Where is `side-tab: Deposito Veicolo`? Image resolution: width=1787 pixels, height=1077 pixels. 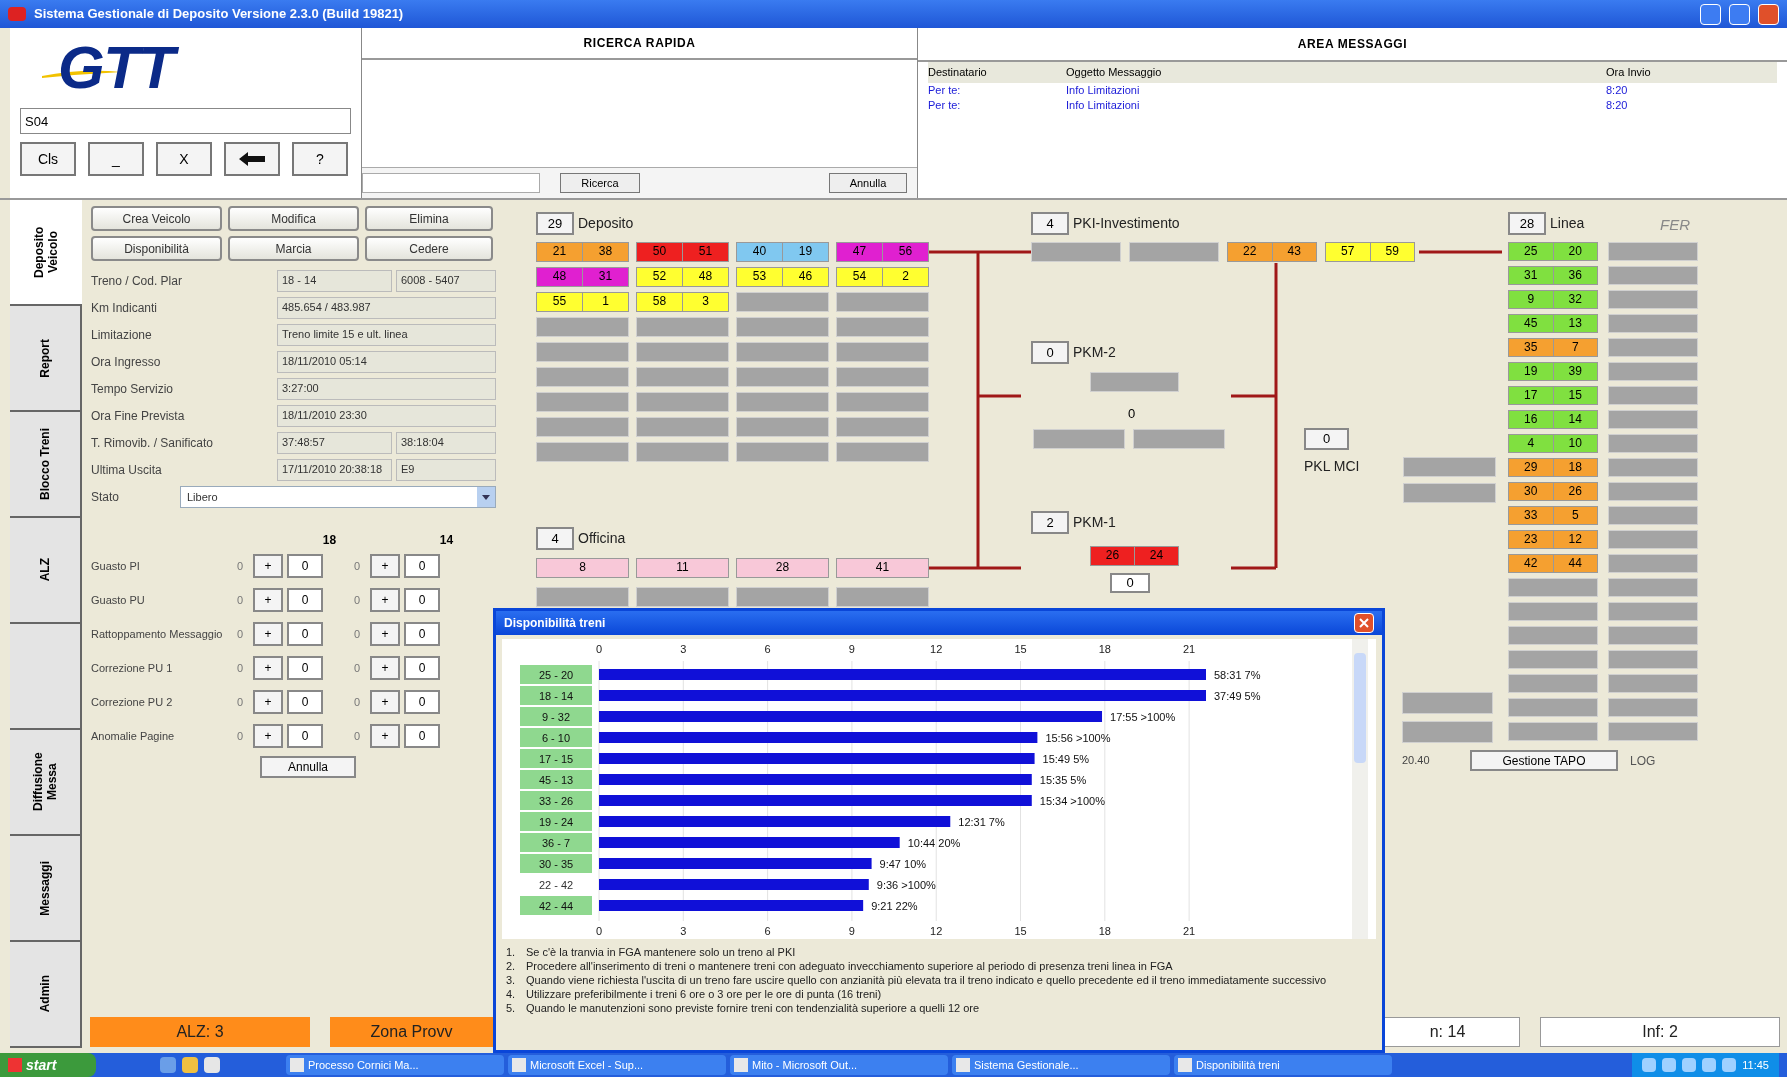 side-tab: Deposito Veicolo is located at coordinates (46, 253).